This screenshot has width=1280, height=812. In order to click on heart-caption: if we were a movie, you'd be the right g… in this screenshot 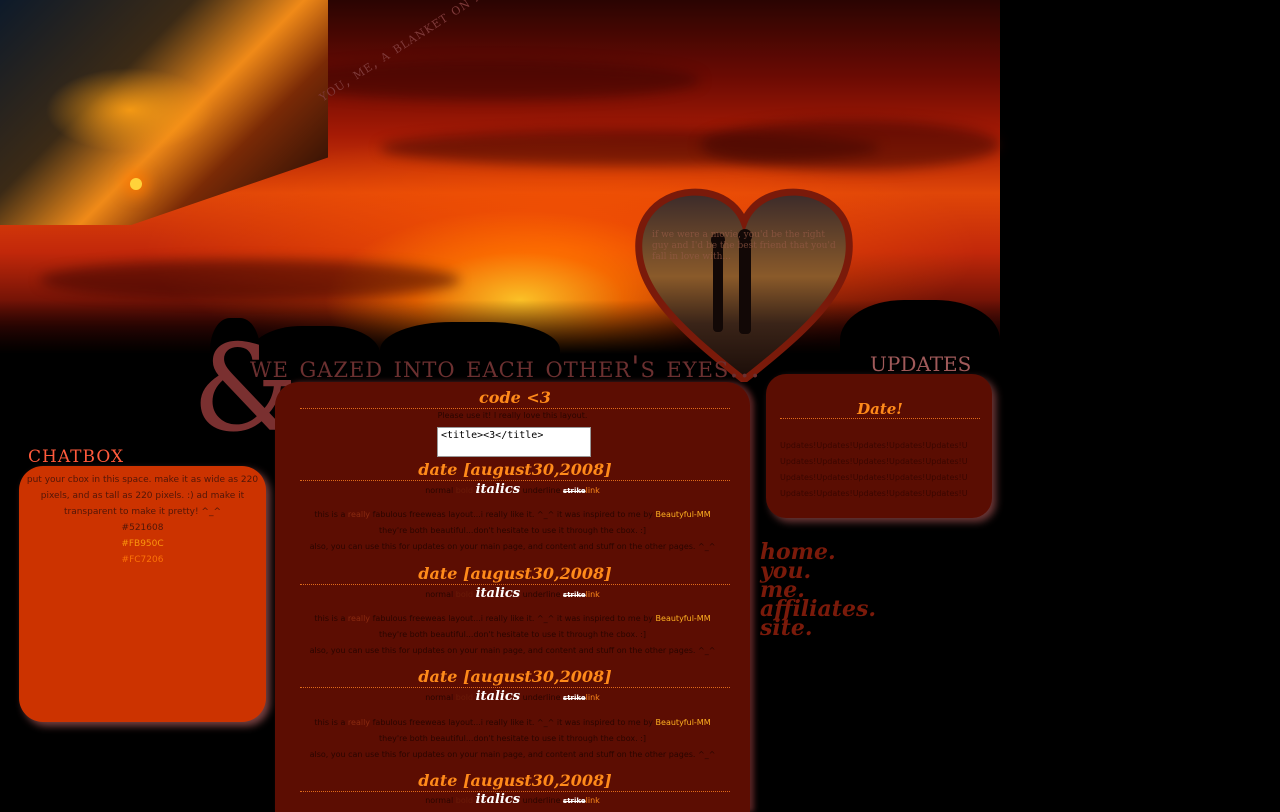, I will do `click(744, 246)`.